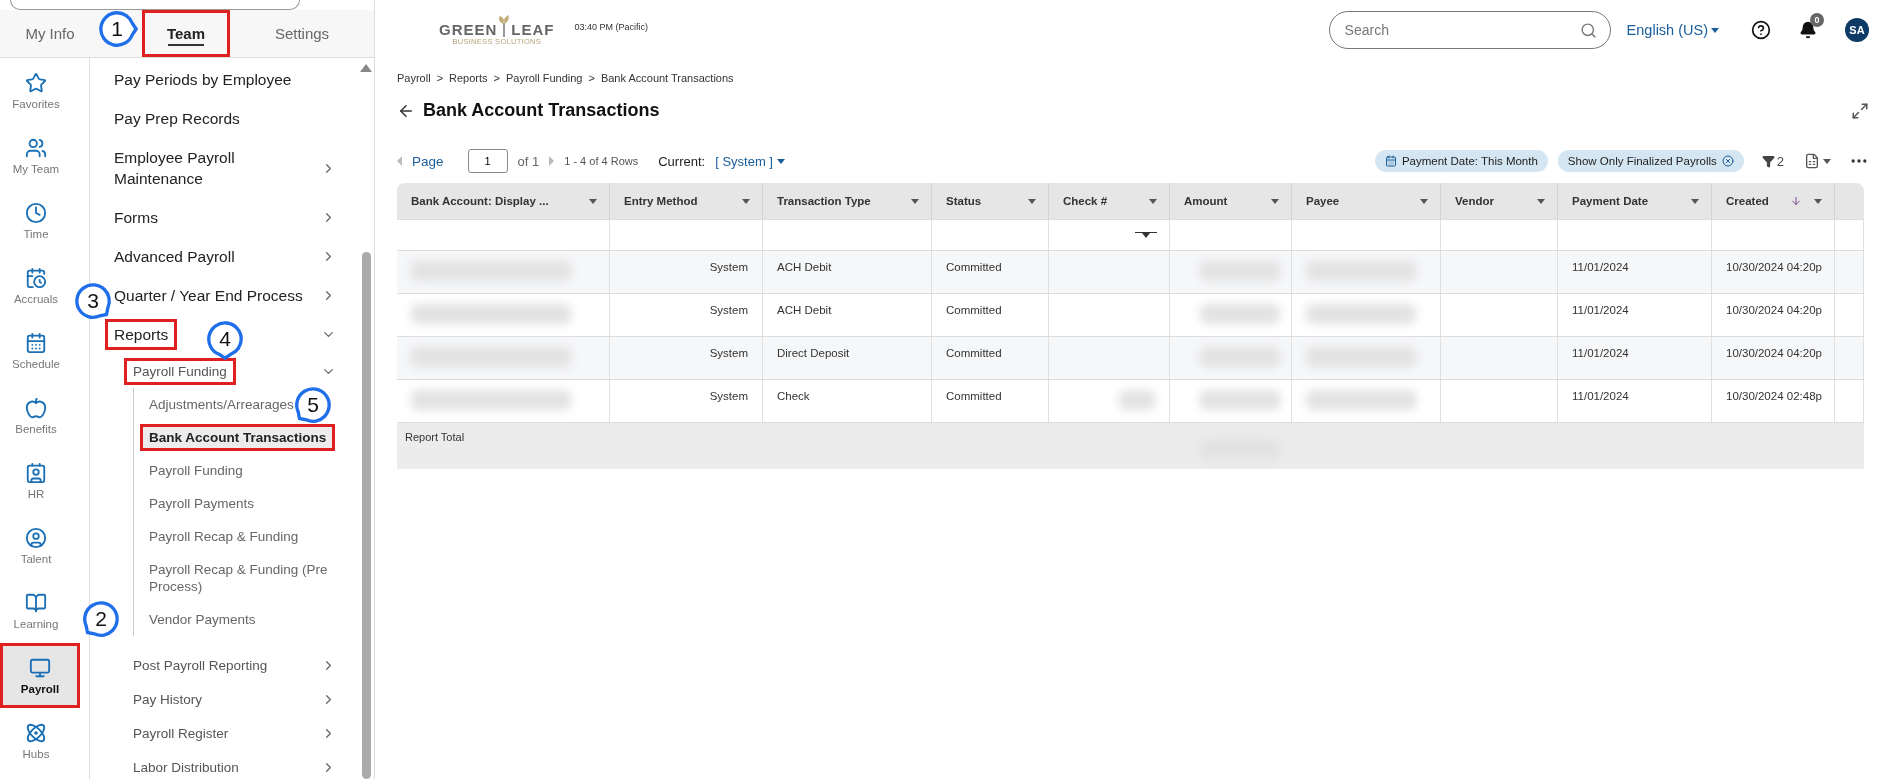  I want to click on menu-item: Quarter / Year End Process, so click(208, 295).